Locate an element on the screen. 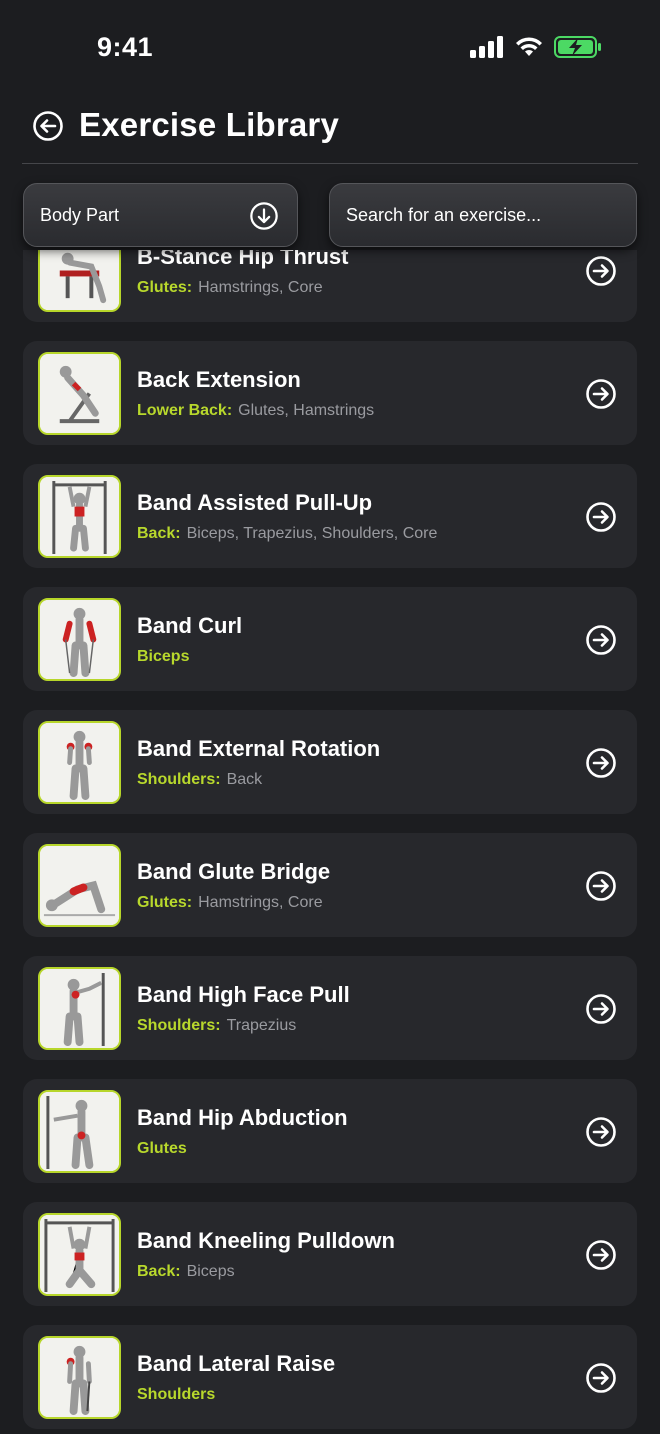 The width and height of the screenshot is (660, 1434). exercise-muscles: Back: Biceps, Trapezius, Shoulders, Core is located at coordinates (287, 534).